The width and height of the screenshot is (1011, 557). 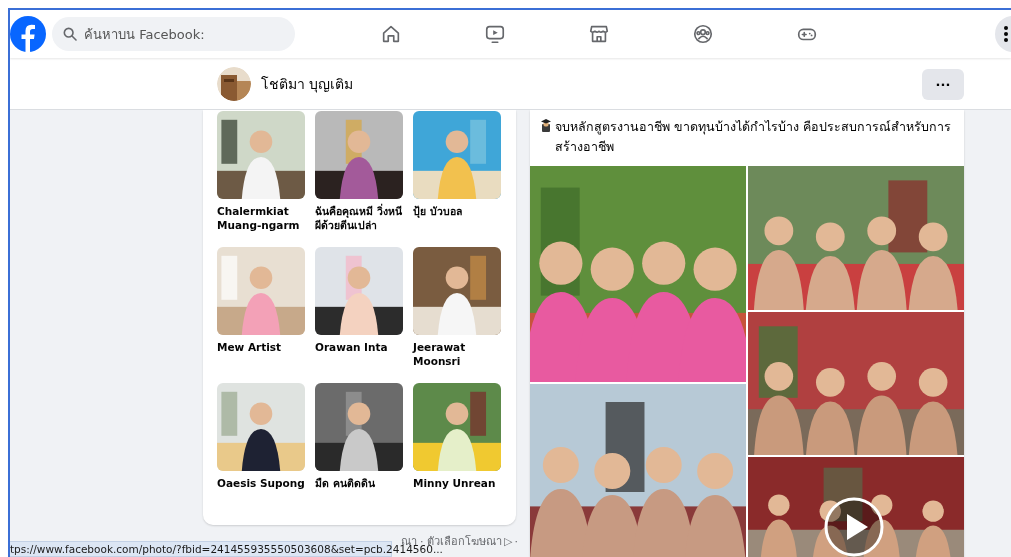 What do you see at coordinates (173, 34) in the screenshot?
I see `search-field: ค้นหาบน Facebook:` at bounding box center [173, 34].